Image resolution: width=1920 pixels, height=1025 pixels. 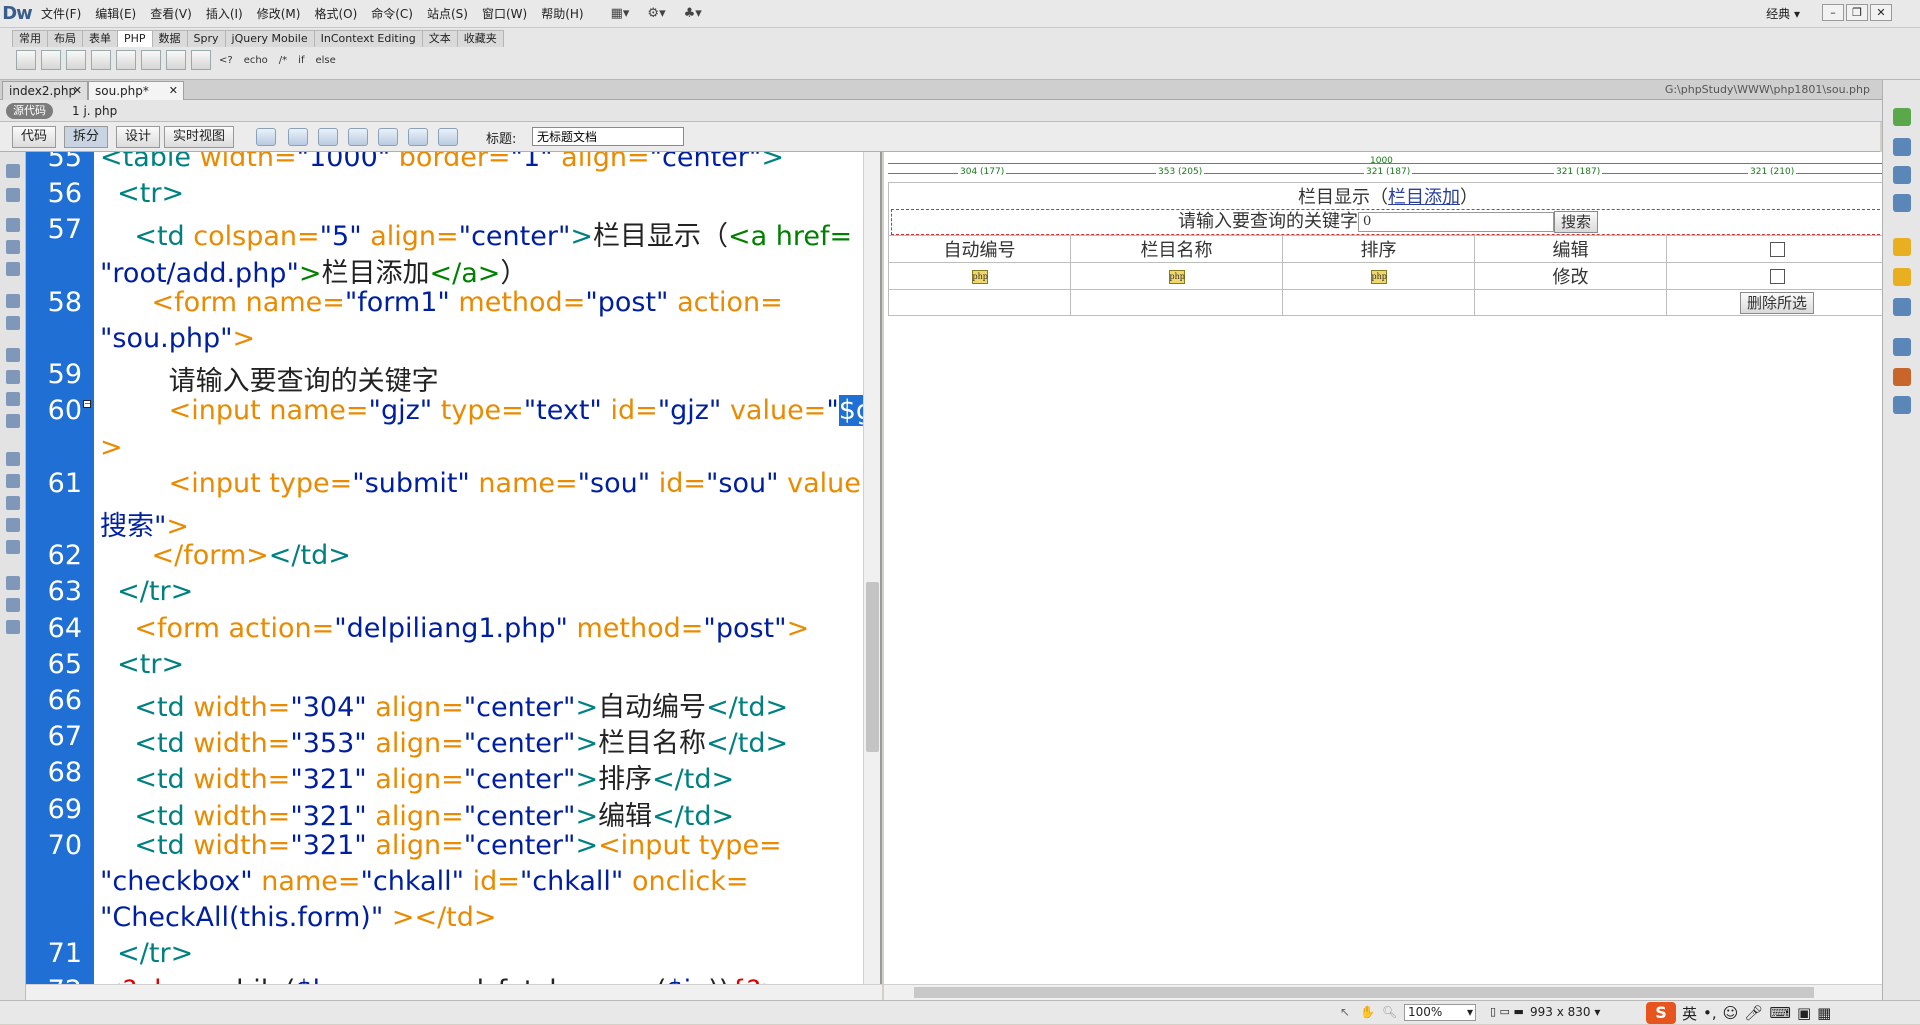 I want to click on outdent-code-icon, so click(x=13, y=605).